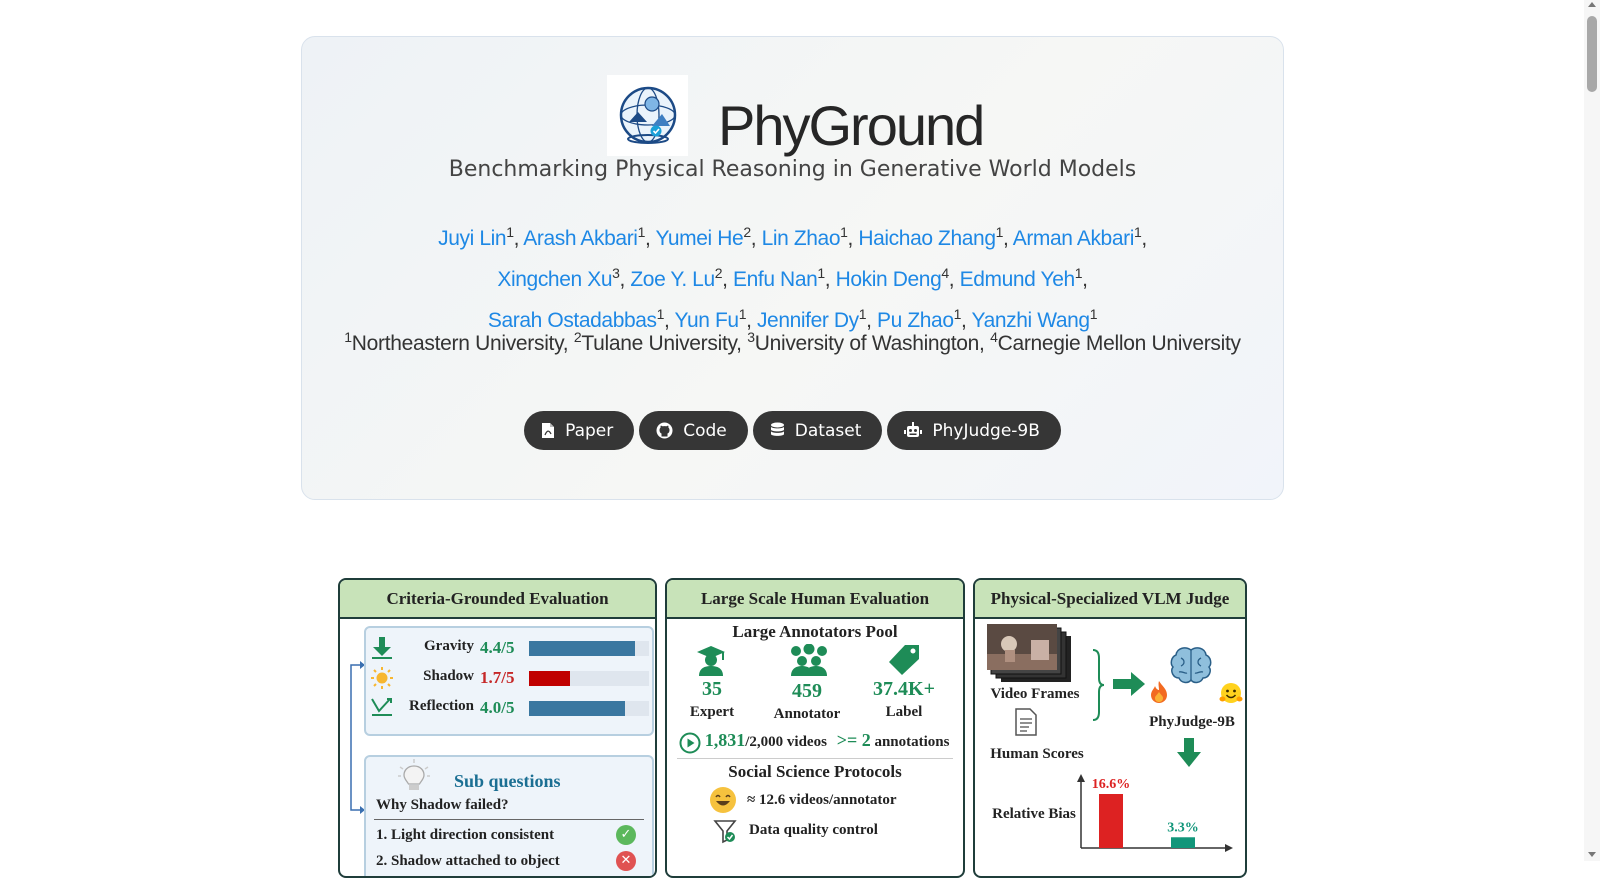 The height and width of the screenshot is (878, 1600). I want to click on check-icon: ✓, so click(626, 835).